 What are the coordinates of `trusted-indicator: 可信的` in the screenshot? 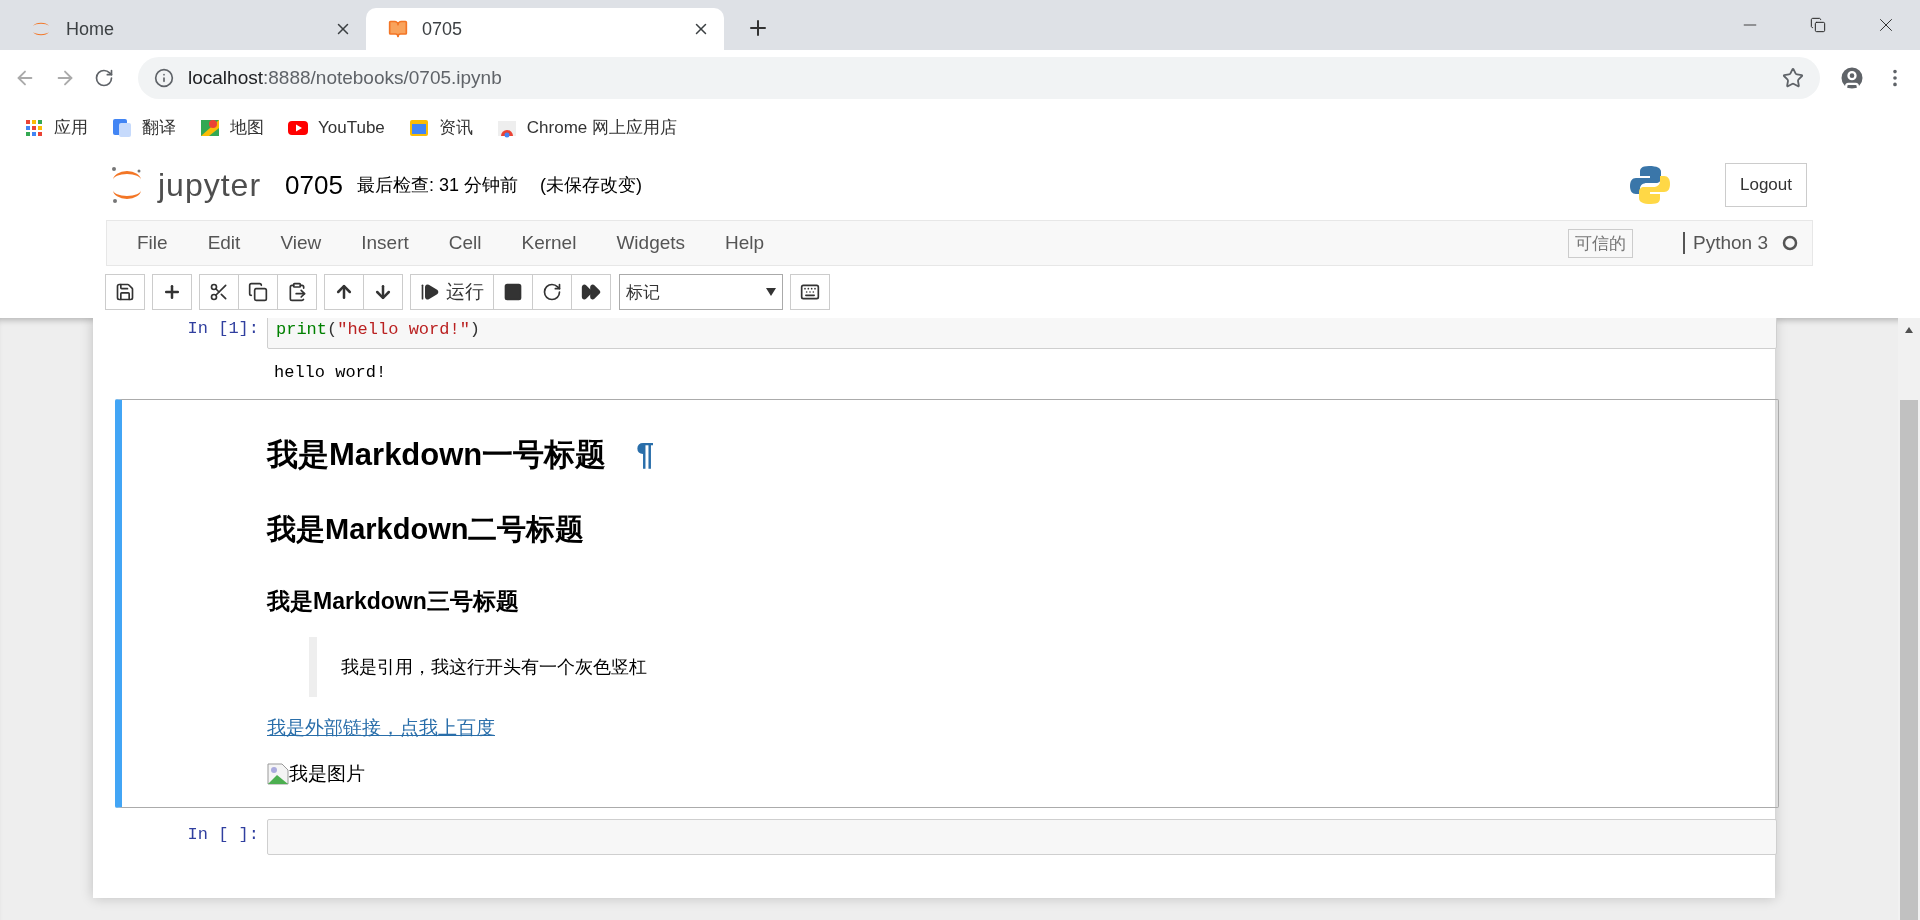 It's located at (1600, 243).